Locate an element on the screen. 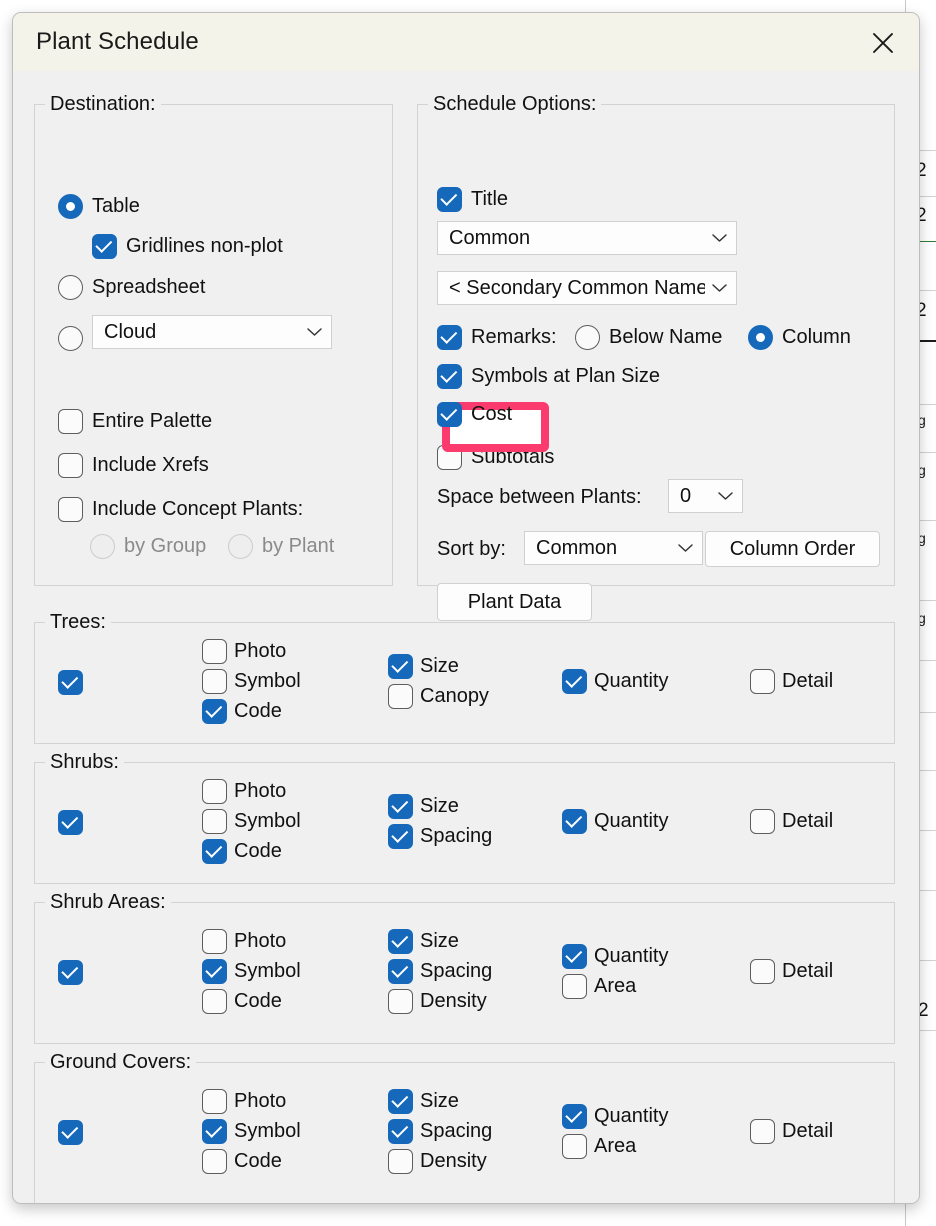 Image resolution: width=936 pixels, height=1226 pixels. category-option-label: Detail is located at coordinates (808, 971).